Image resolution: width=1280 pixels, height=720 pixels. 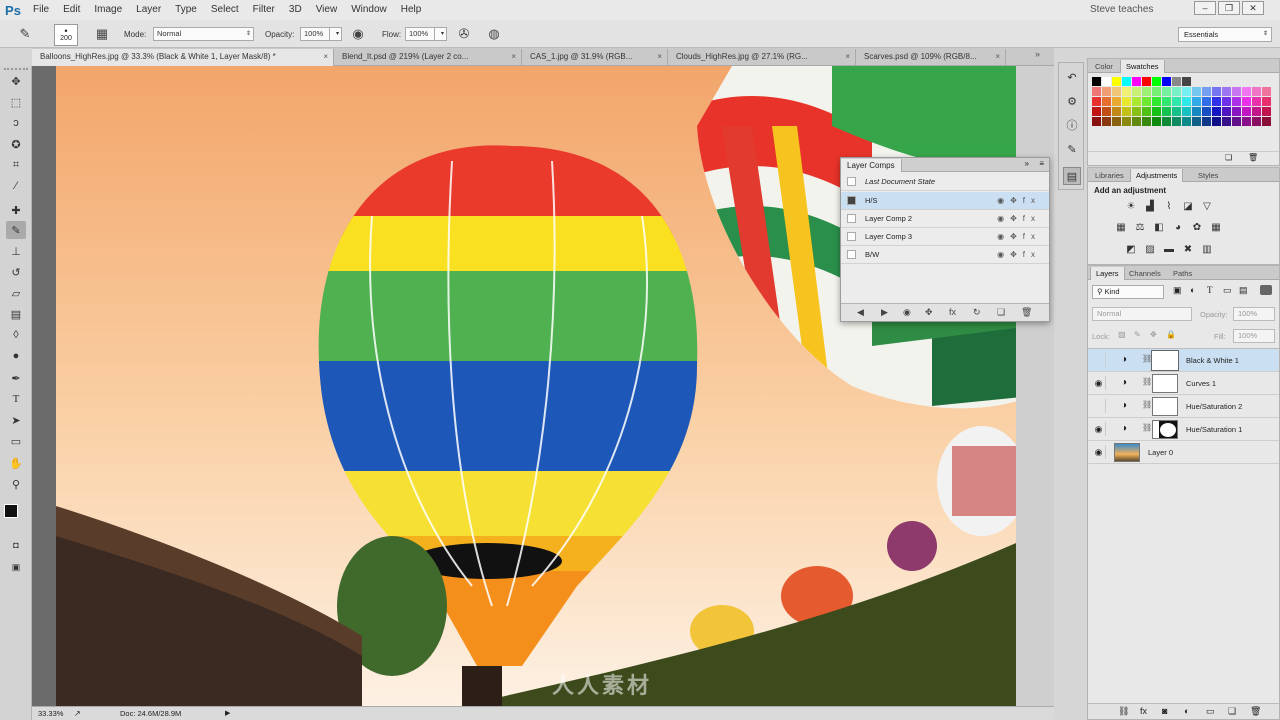 I want to click on tab-paths: Paths, so click(x=1182, y=273).